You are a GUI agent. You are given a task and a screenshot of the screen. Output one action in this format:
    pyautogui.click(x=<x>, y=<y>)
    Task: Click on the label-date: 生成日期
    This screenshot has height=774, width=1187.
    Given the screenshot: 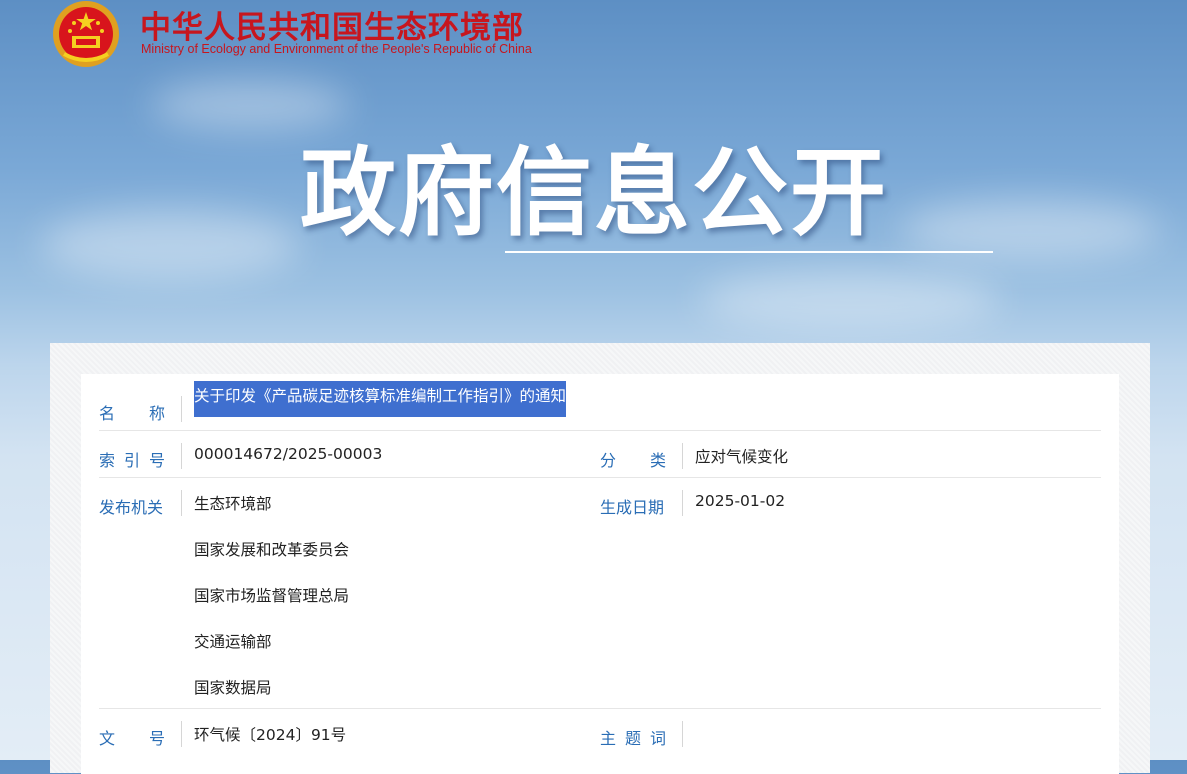 What is the action you would take?
    pyautogui.click(x=632, y=507)
    